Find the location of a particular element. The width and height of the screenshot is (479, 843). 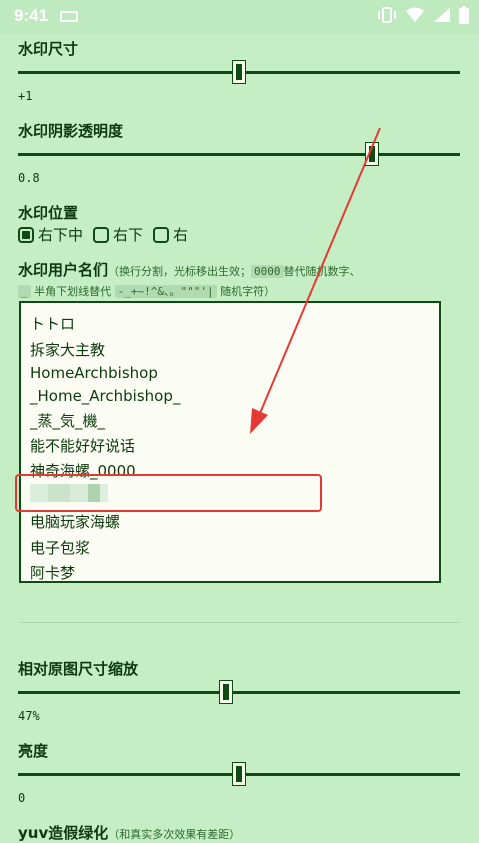

scale-slider is located at coordinates (239, 692).